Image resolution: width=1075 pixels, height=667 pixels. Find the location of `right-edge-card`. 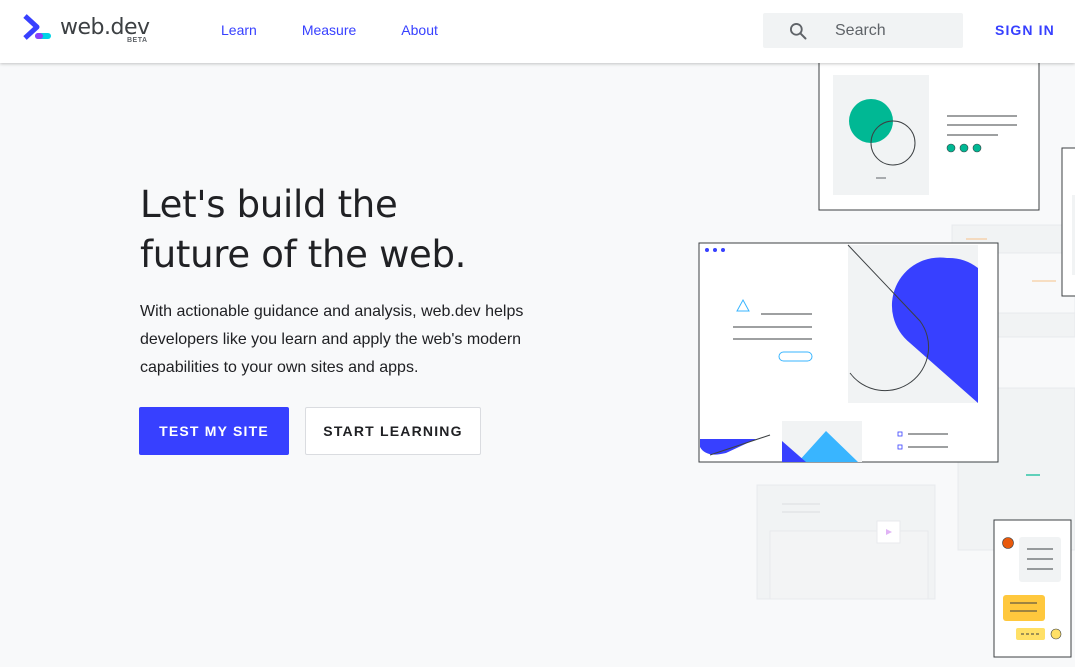

right-edge-card is located at coordinates (1068, 222).